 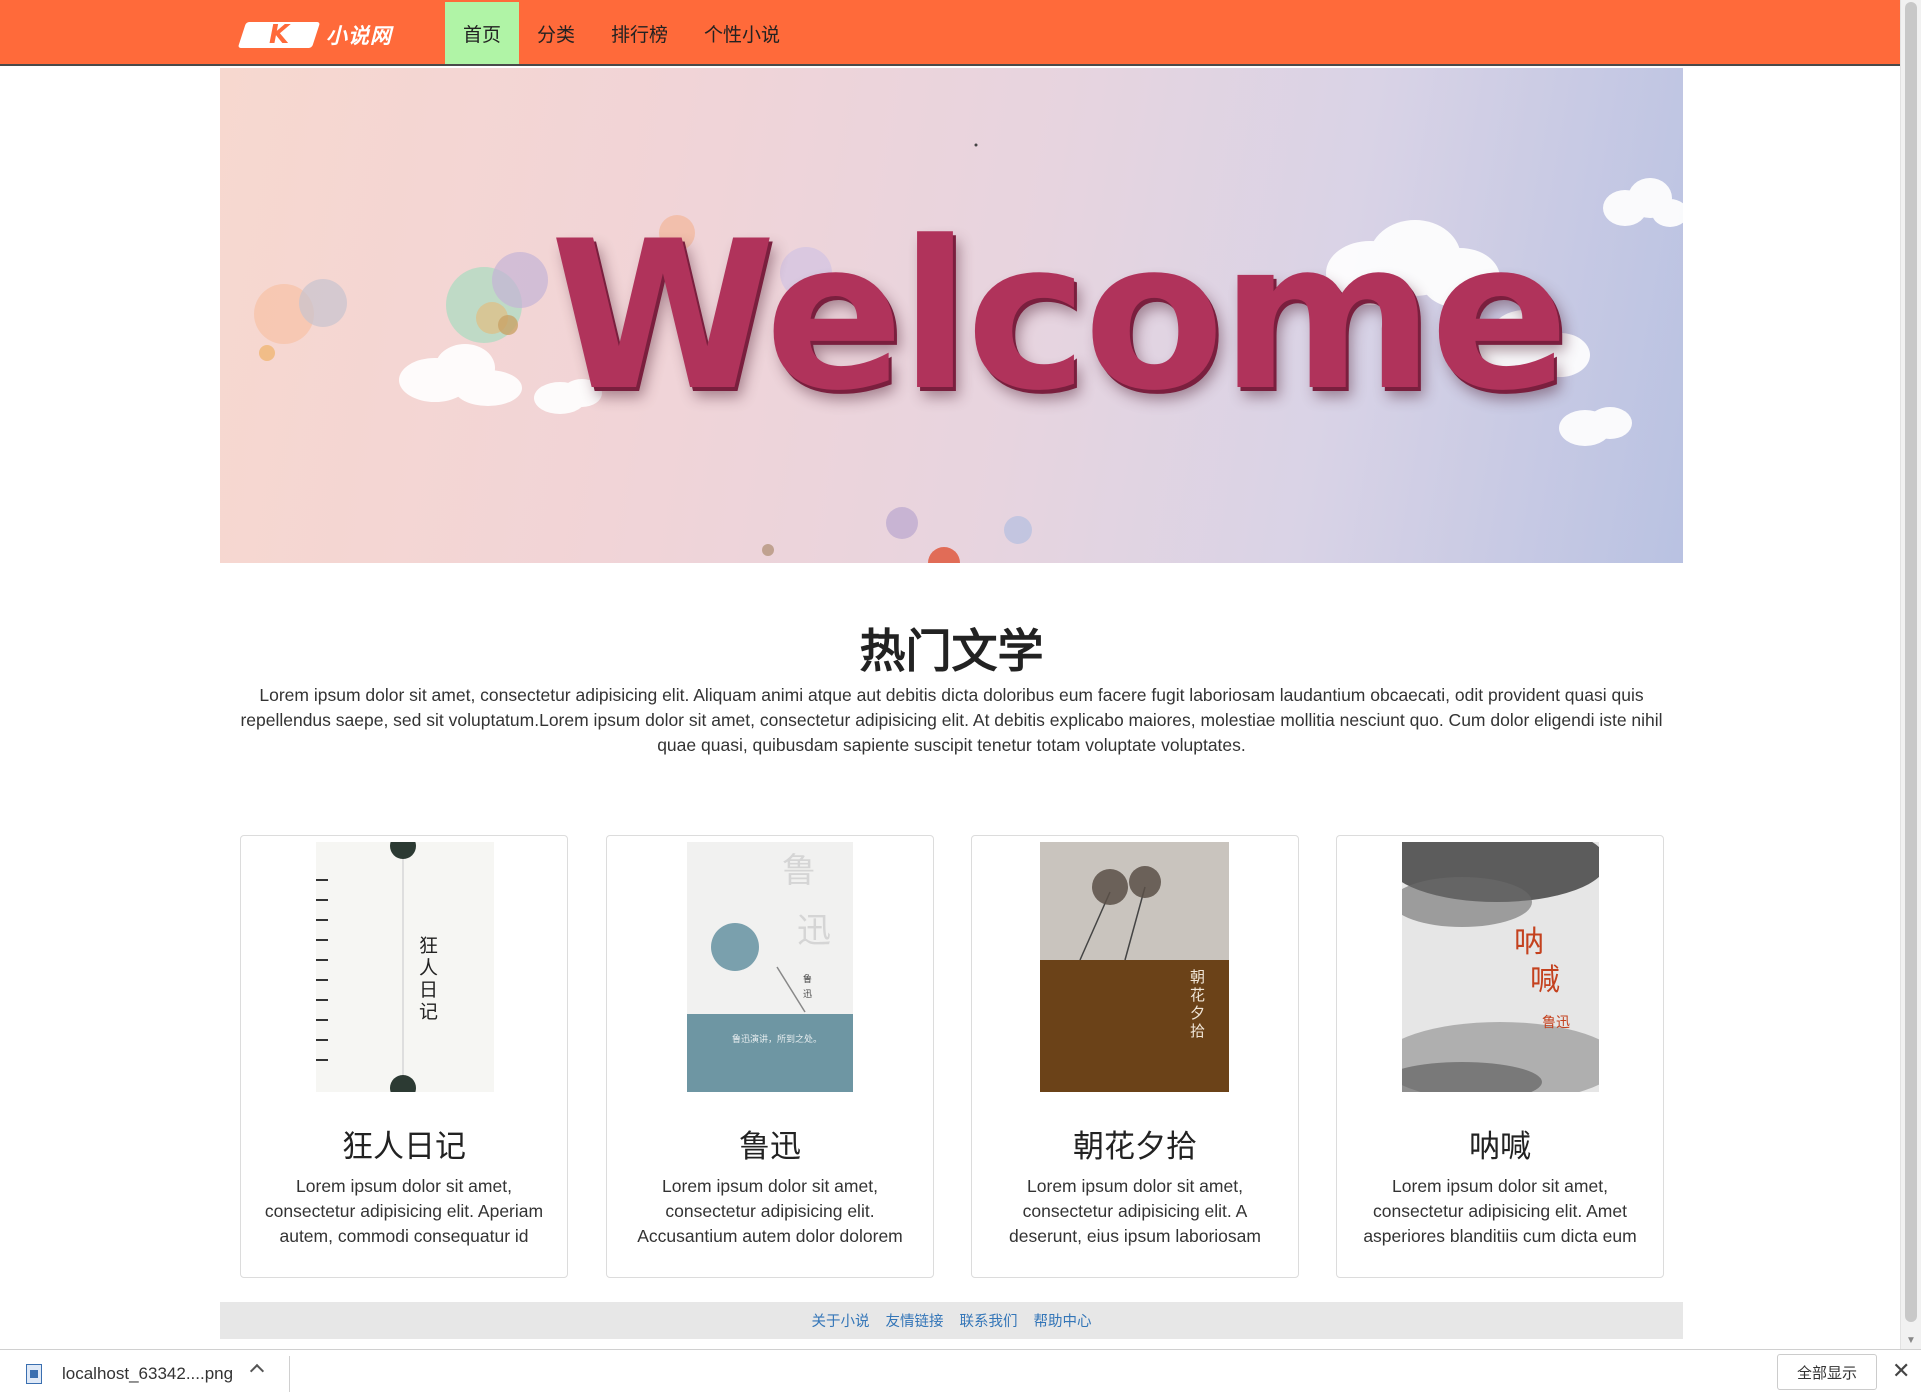 I want to click on scroll-down-icon: ▼, so click(x=1911, y=1340).